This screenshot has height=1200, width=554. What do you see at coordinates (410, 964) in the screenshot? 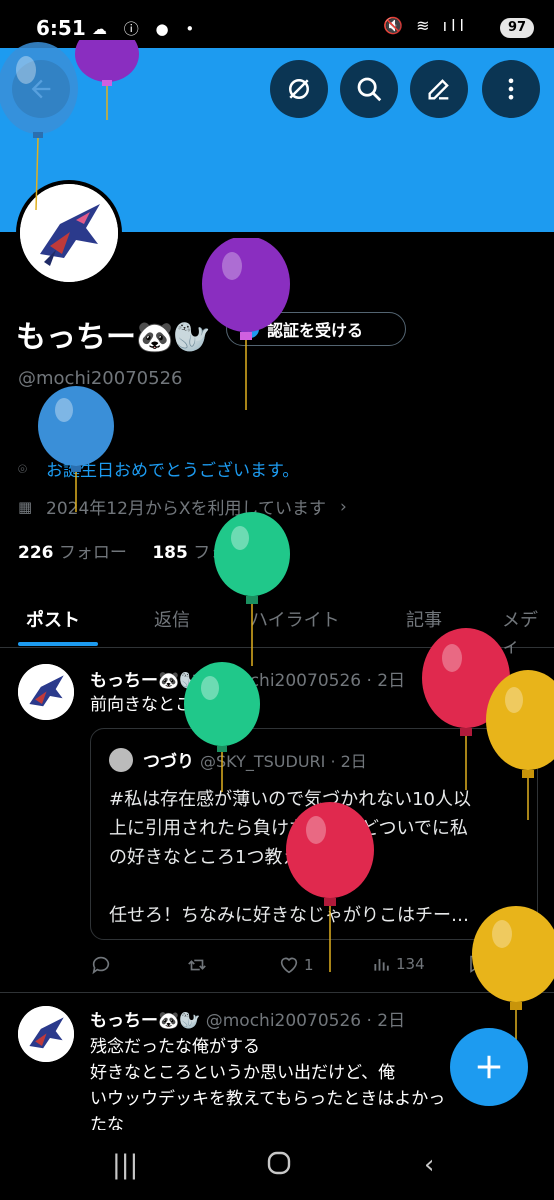
I see `view-count: 134` at bounding box center [410, 964].